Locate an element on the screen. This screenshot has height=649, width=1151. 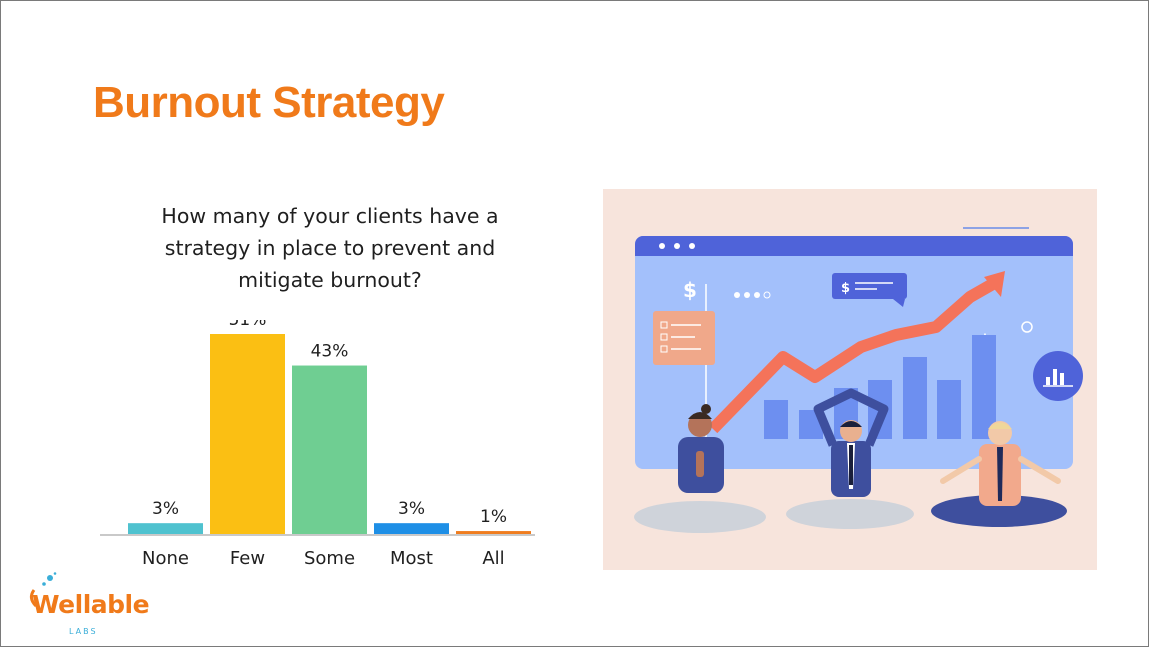
logo-subtext: LABS is located at coordinates (83, 631).